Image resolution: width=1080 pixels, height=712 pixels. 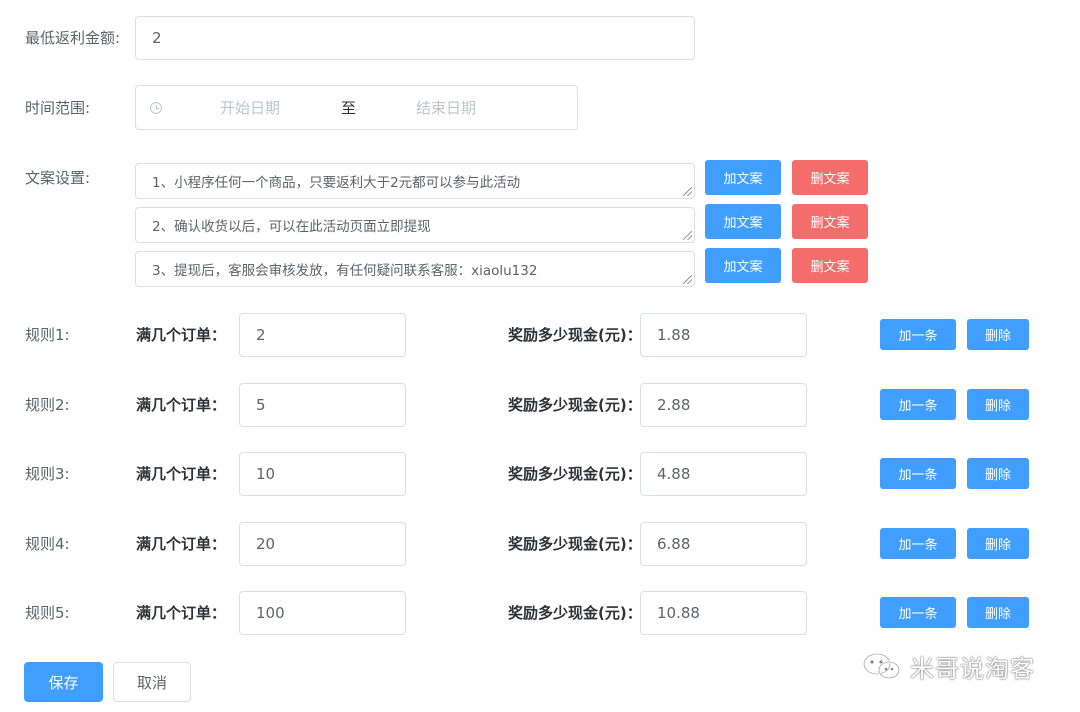 I want to click on start-date-input: 开始日期, so click(x=250, y=108).